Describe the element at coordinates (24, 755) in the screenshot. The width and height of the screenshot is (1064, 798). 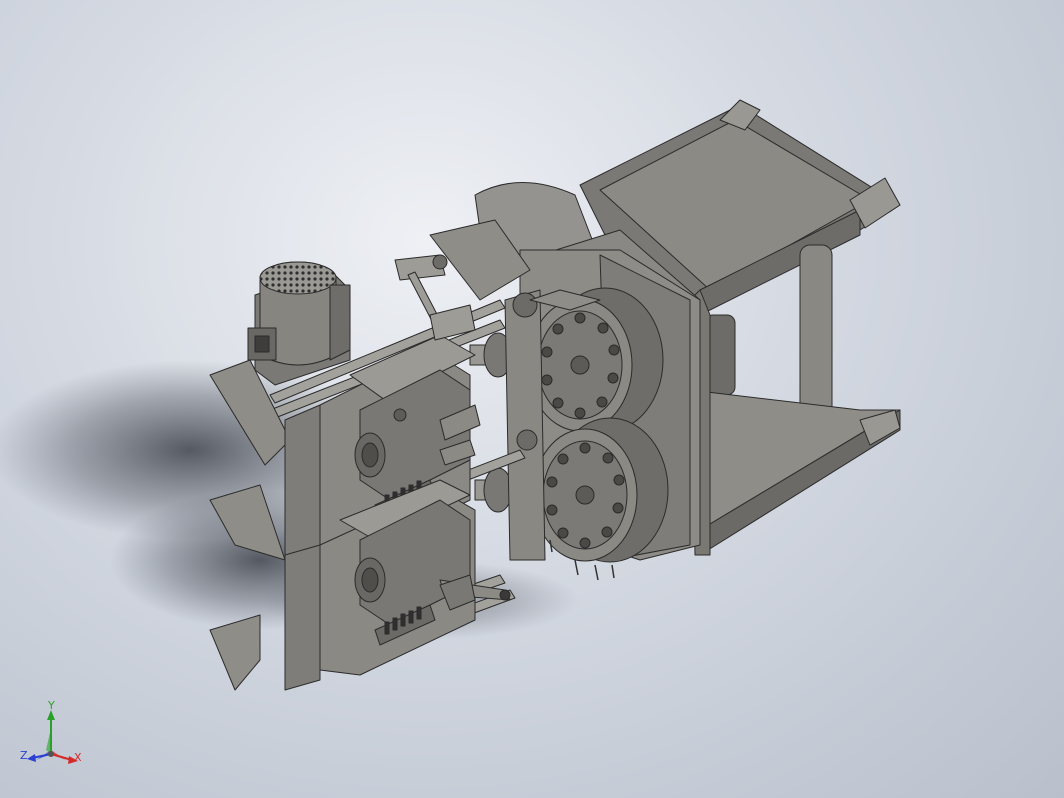
I see `triad-z-label: Z` at that location.